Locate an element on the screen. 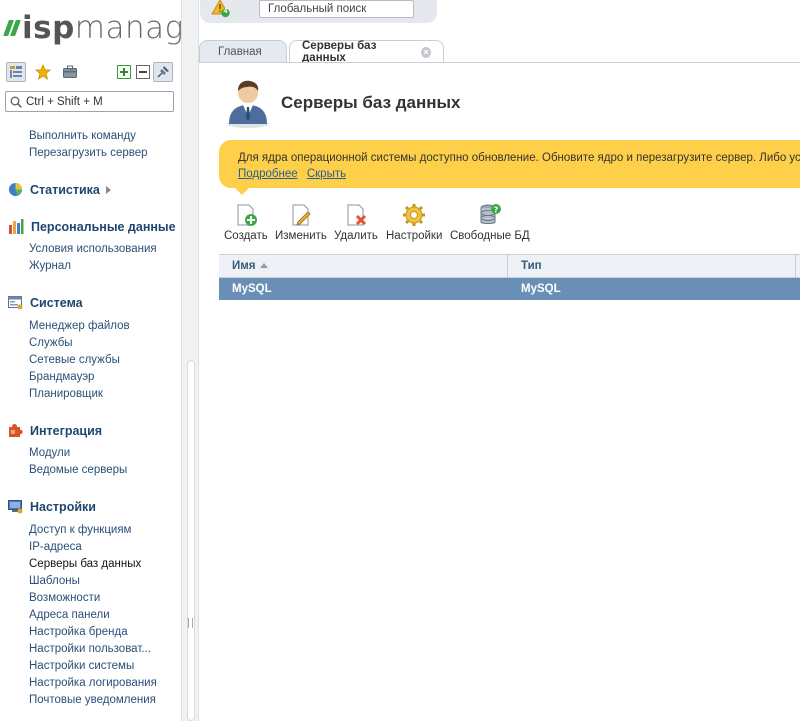  cell-type: MySQL is located at coordinates (541, 289).